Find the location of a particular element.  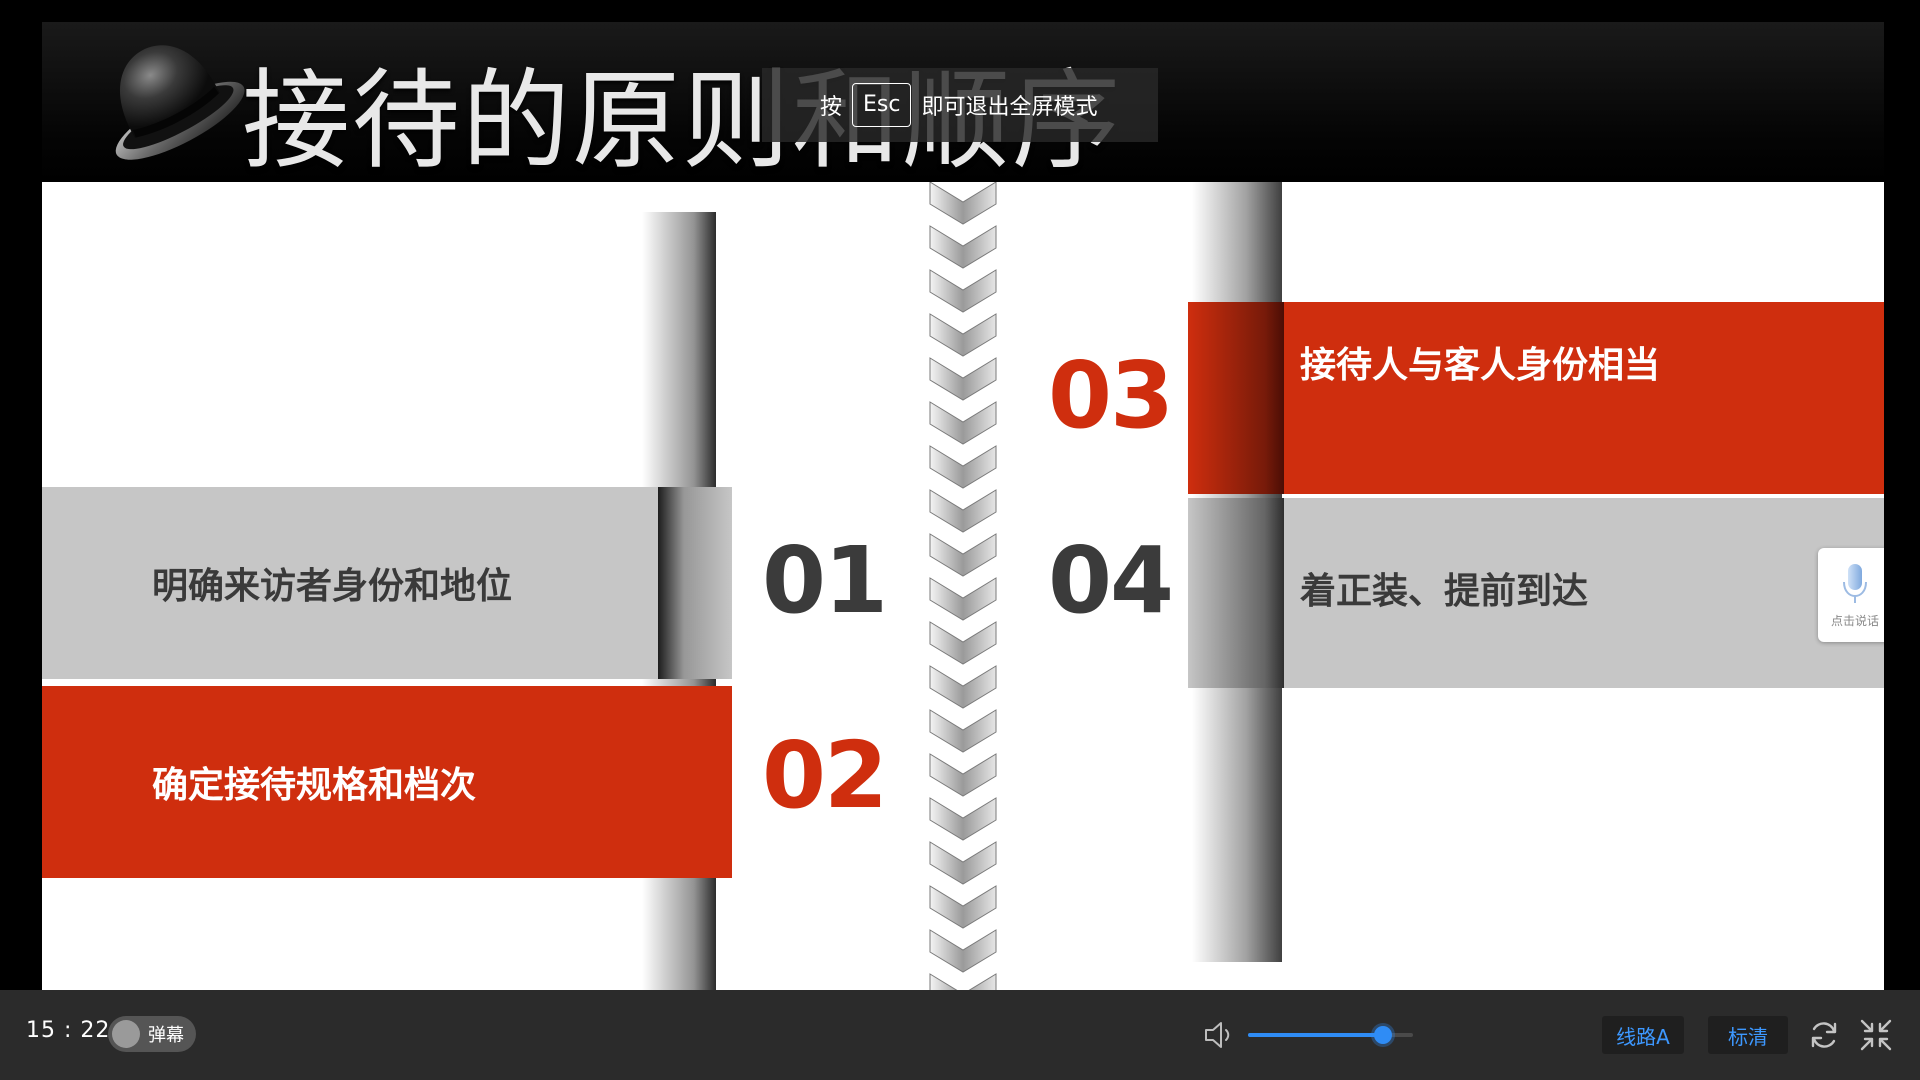

principle-text-03: 接待人与客人身份相当 is located at coordinates (1480, 365).